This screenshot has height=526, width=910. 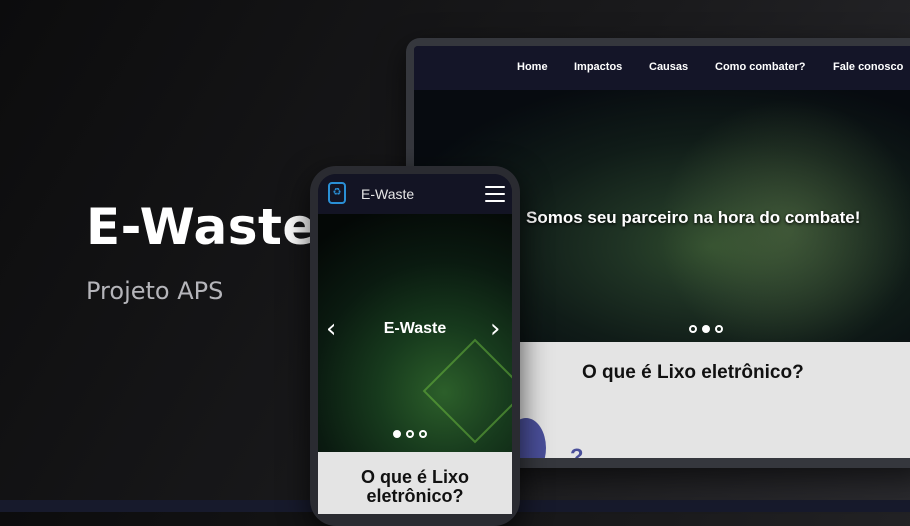 What do you see at coordinates (532, 67) in the screenshot?
I see `nav-item-home: Home` at bounding box center [532, 67].